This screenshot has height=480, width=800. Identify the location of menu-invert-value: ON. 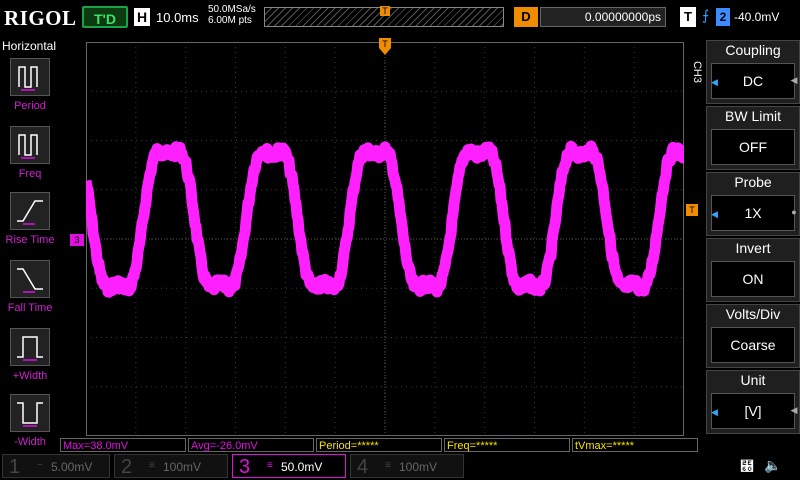
(753, 279).